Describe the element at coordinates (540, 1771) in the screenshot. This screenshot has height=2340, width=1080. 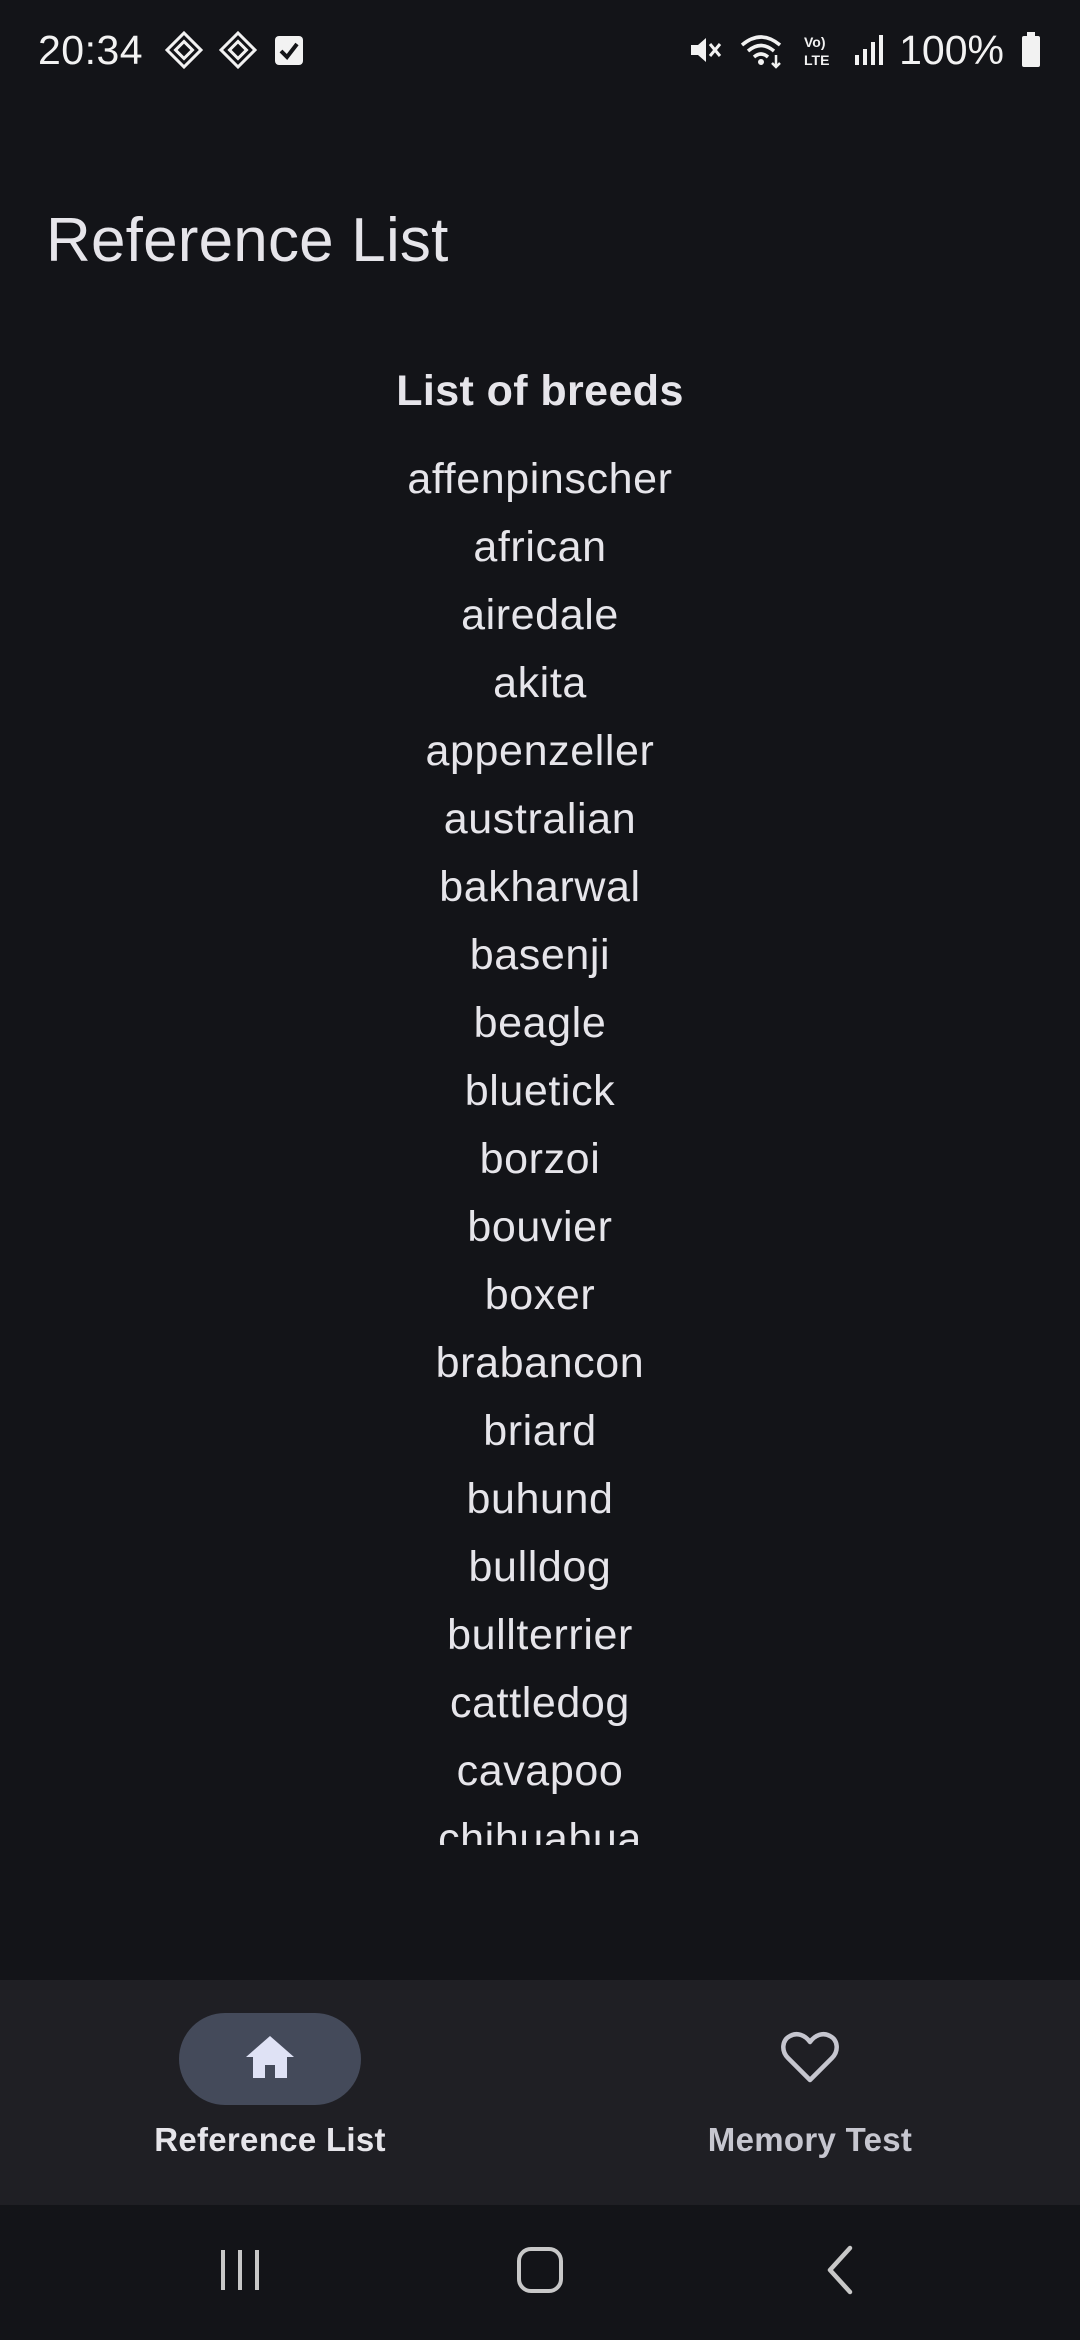
I see `list-item: cavapoo` at that location.